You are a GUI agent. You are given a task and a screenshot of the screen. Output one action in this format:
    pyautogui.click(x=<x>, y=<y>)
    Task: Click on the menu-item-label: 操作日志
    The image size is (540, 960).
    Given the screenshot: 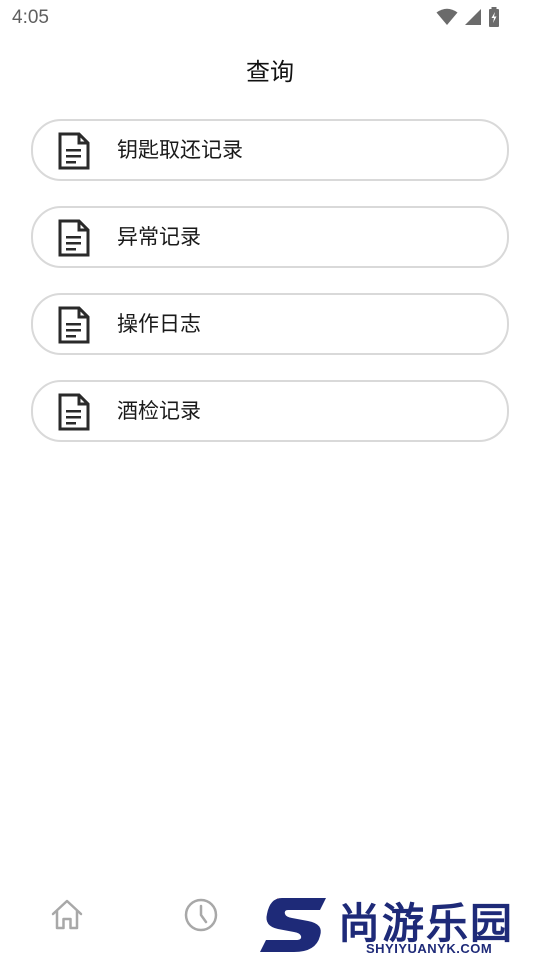 What is the action you would take?
    pyautogui.click(x=159, y=324)
    